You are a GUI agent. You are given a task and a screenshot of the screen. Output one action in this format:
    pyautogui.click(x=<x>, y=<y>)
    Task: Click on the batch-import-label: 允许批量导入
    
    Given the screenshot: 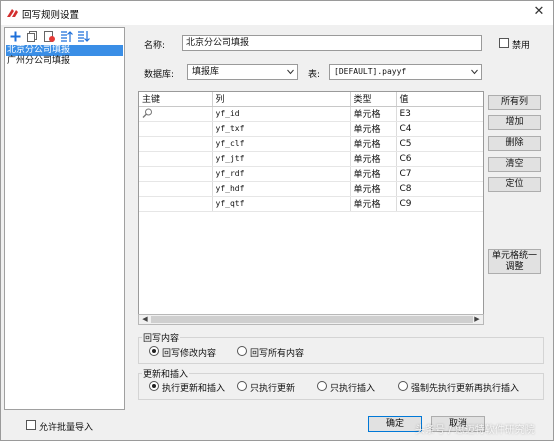 What is the action you would take?
    pyautogui.click(x=66, y=428)
    